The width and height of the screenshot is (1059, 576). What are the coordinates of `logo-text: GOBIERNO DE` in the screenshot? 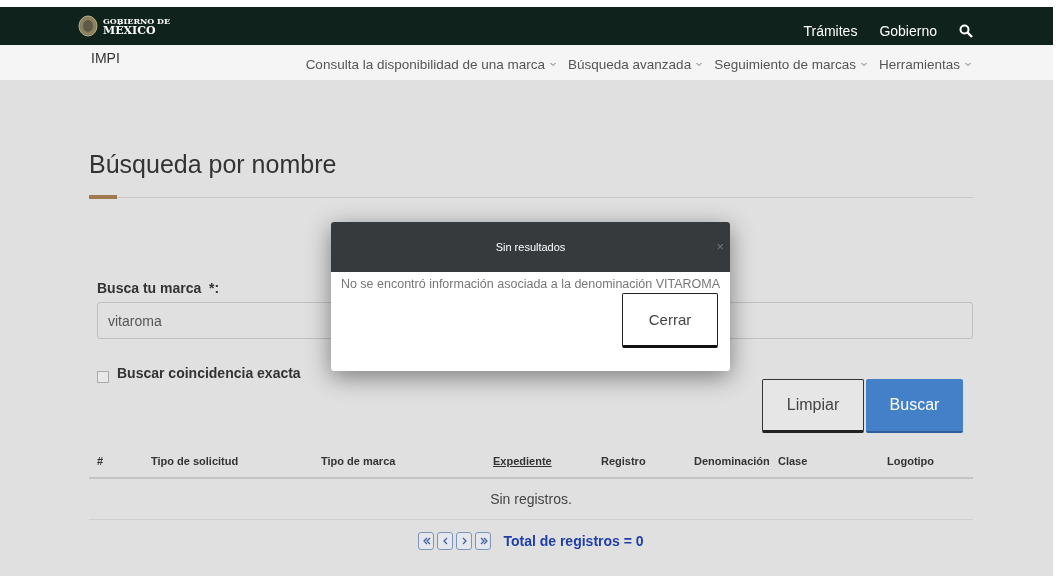 It's located at (137, 20).